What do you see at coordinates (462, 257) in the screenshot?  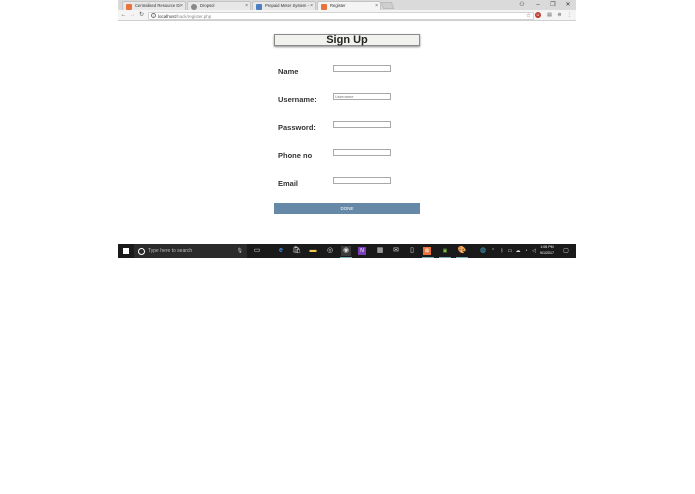 I see `paint-active-indicator` at bounding box center [462, 257].